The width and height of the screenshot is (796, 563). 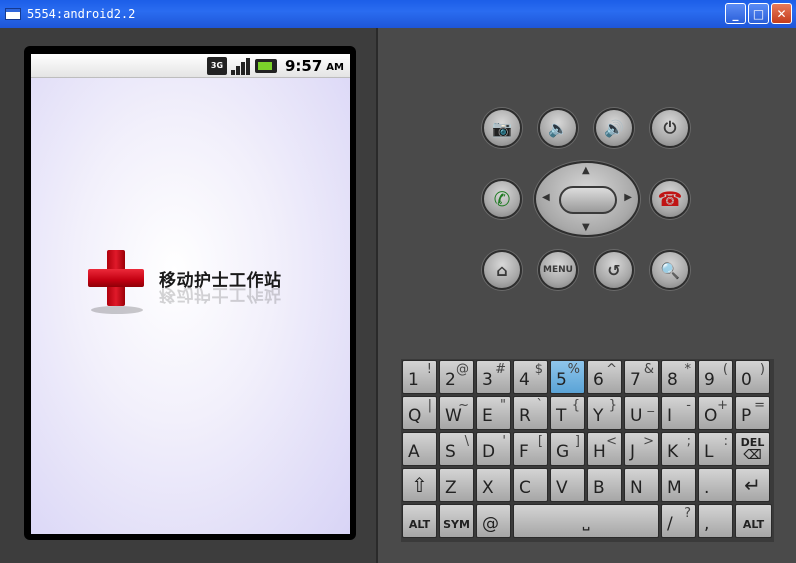 What do you see at coordinates (604, 377) in the screenshot?
I see `key-6: 6 ^` at bounding box center [604, 377].